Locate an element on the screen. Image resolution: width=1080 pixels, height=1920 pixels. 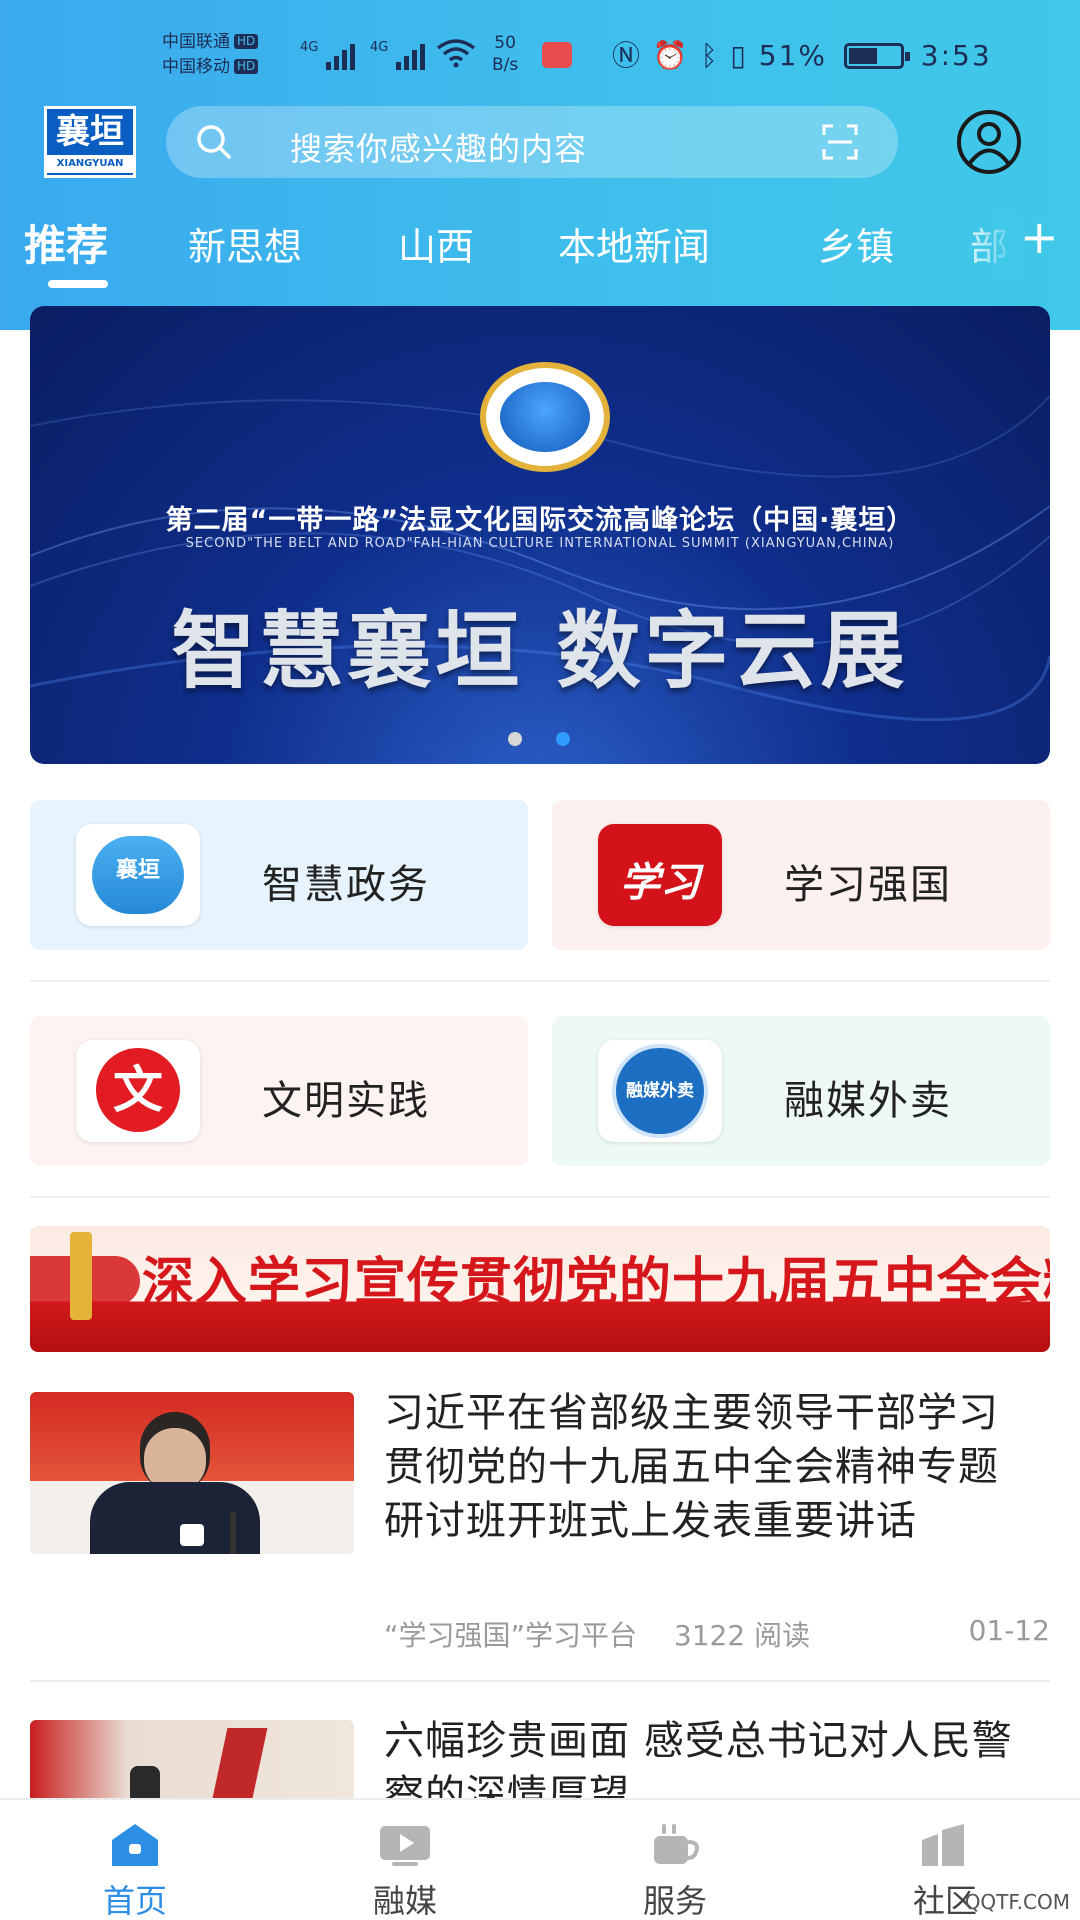
civilization-icon: 文 is located at coordinates (138, 1091).